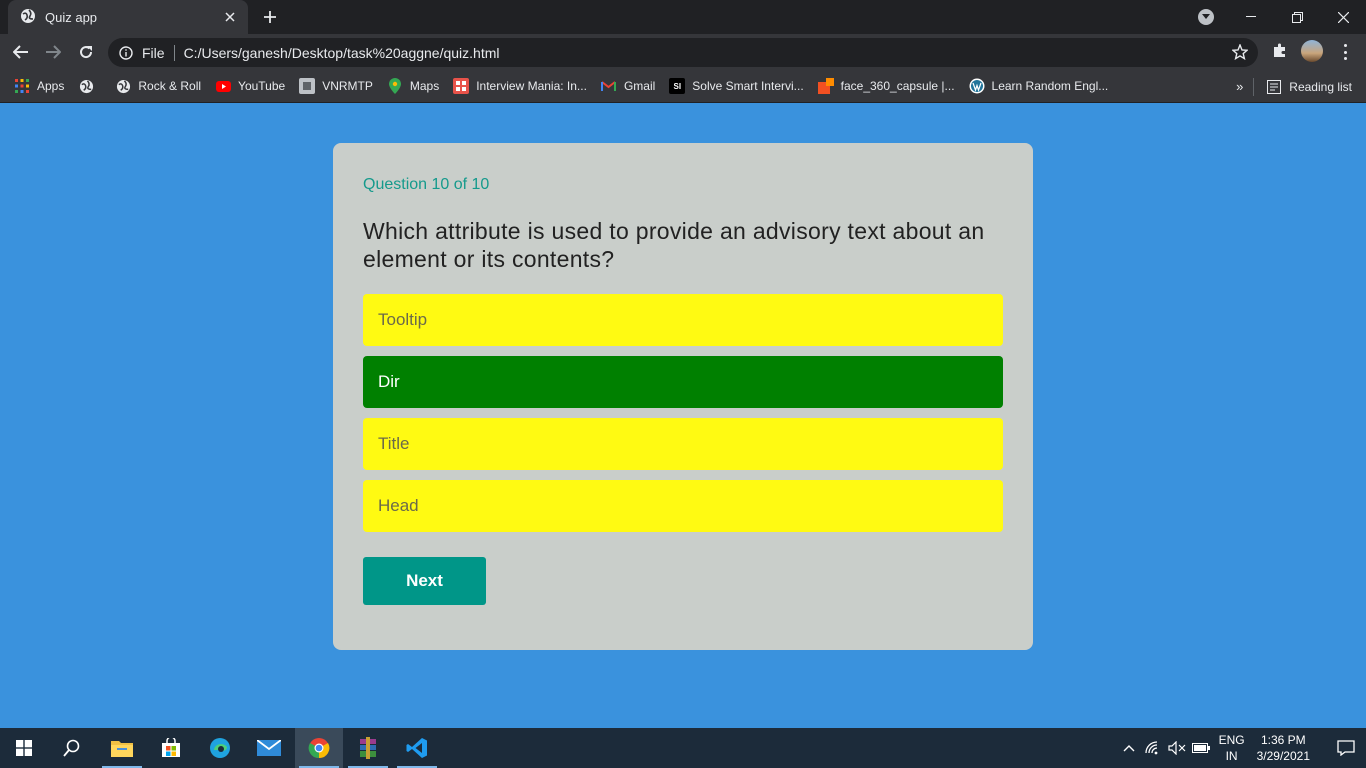  What do you see at coordinates (368, 748) in the screenshot?
I see `winrar-icon` at bounding box center [368, 748].